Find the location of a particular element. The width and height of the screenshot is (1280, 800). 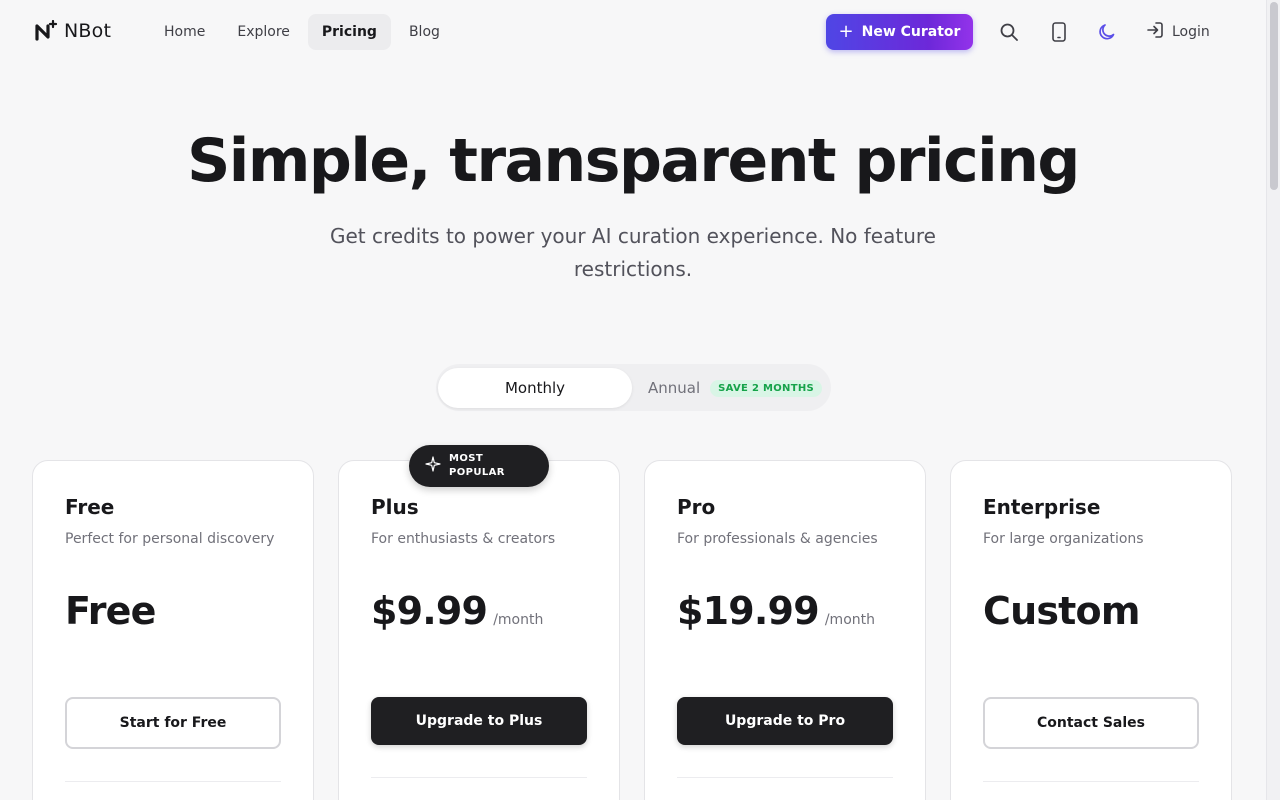

brand-name: NBot is located at coordinates (88, 31).